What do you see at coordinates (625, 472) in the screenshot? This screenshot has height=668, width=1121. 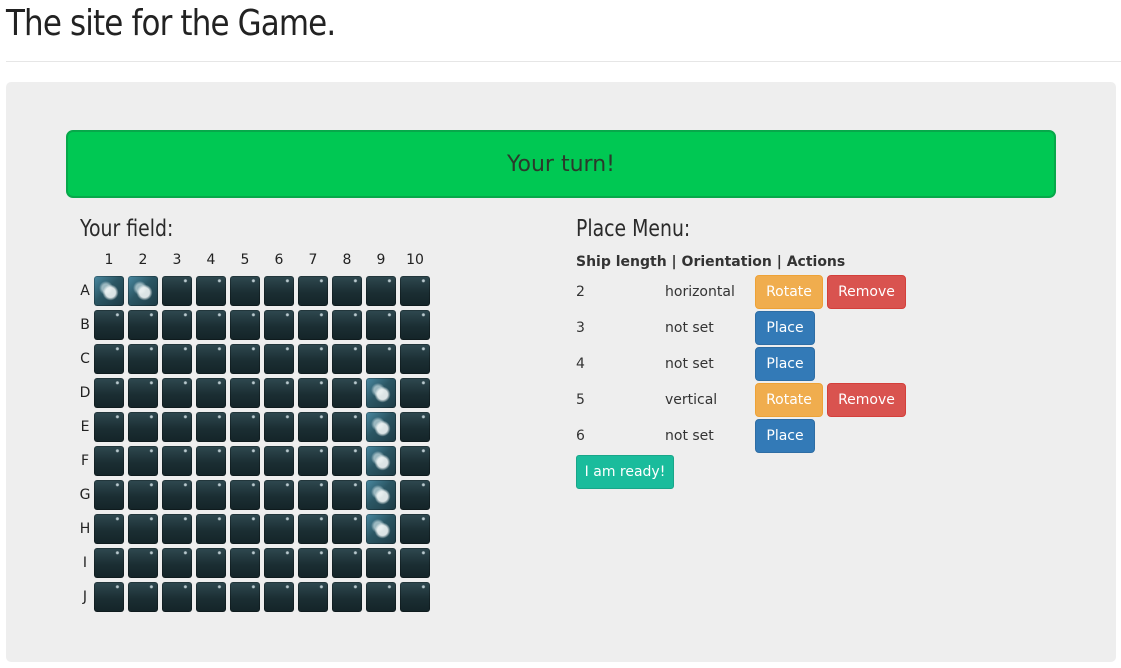 I see `ready-button: I am ready!` at bounding box center [625, 472].